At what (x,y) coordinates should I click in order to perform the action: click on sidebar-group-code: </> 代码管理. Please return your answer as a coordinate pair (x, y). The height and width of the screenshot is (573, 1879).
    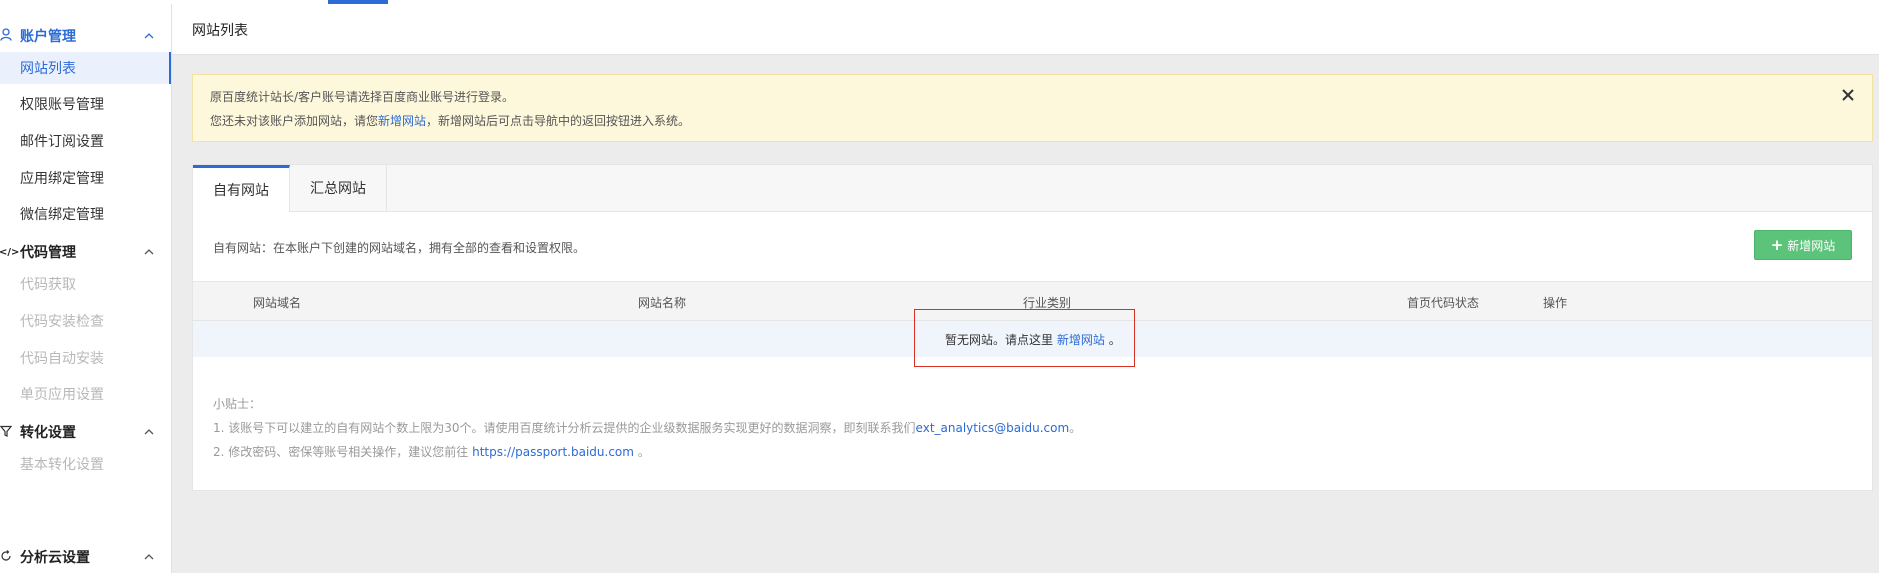
    Looking at the image, I should click on (85, 252).